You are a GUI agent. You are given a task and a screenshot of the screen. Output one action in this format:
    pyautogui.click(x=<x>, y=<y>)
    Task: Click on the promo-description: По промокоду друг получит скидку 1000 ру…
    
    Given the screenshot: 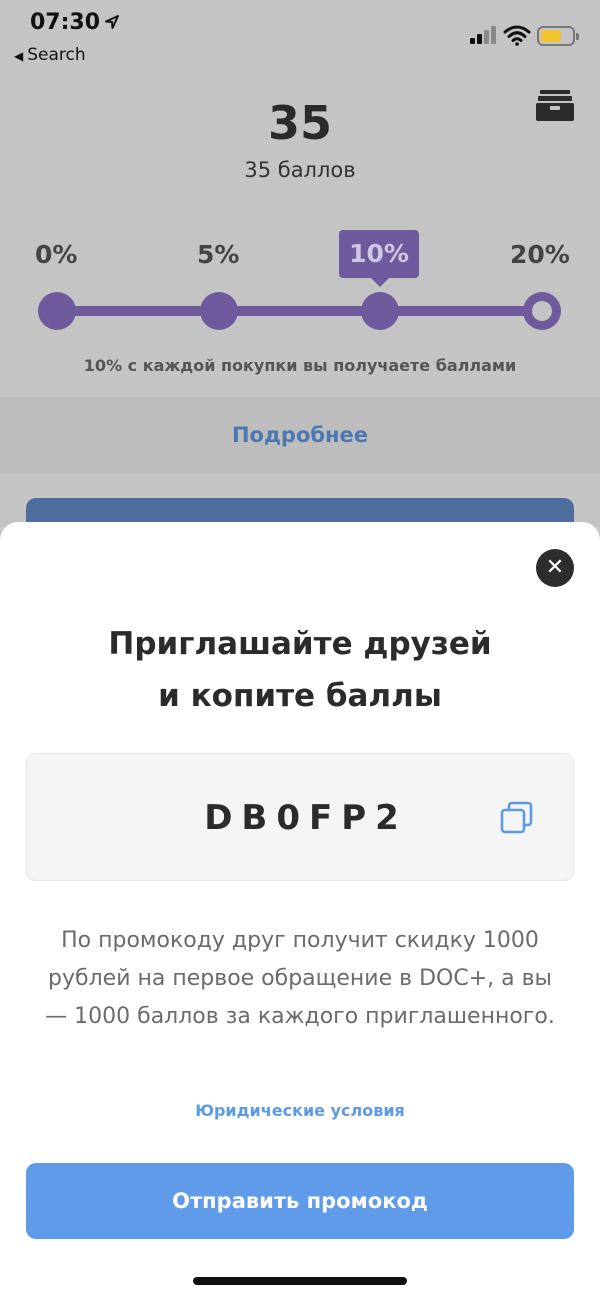 What is the action you would take?
    pyautogui.click(x=300, y=978)
    